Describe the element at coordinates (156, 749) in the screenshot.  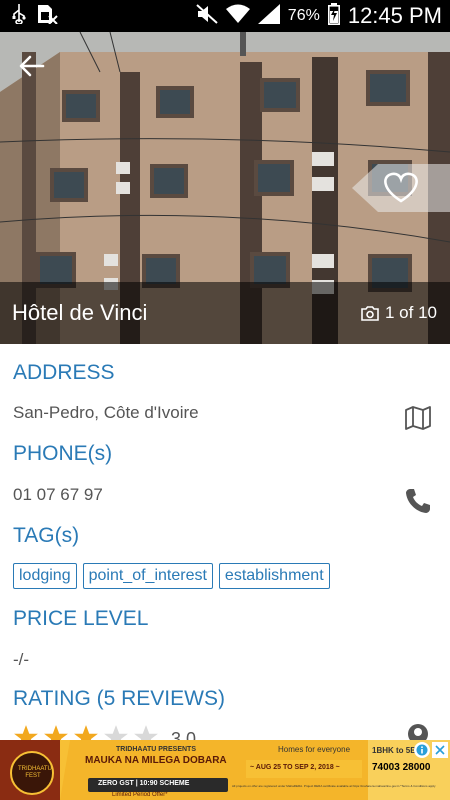
I see `ad-presenter: TRIDHAATU PRESENTS` at that location.